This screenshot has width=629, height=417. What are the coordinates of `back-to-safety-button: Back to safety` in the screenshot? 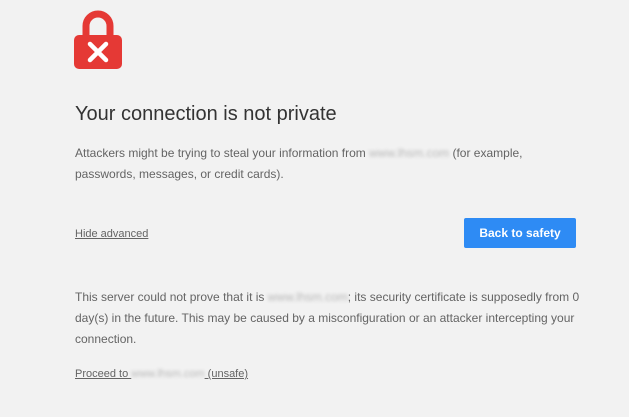 It's located at (520, 233).